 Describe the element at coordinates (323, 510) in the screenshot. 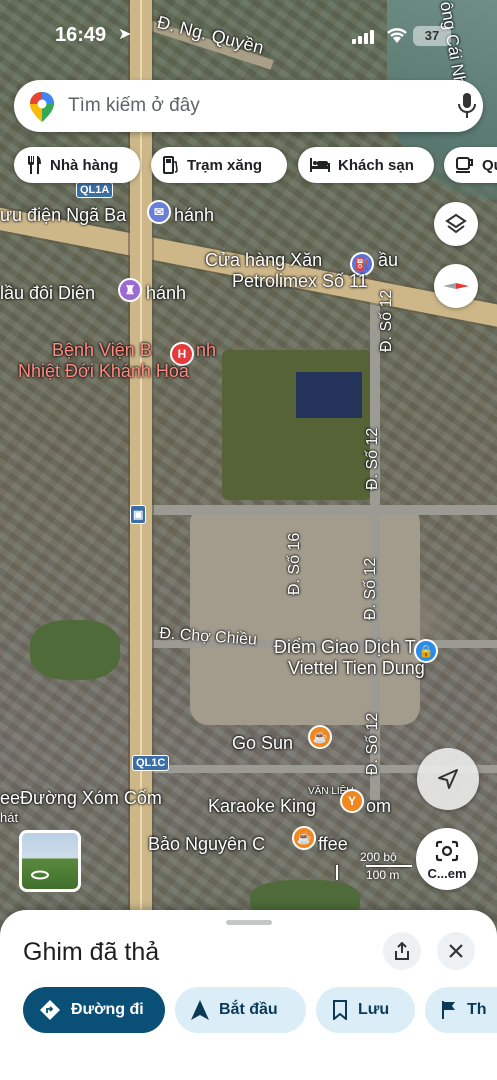

I see `street` at that location.